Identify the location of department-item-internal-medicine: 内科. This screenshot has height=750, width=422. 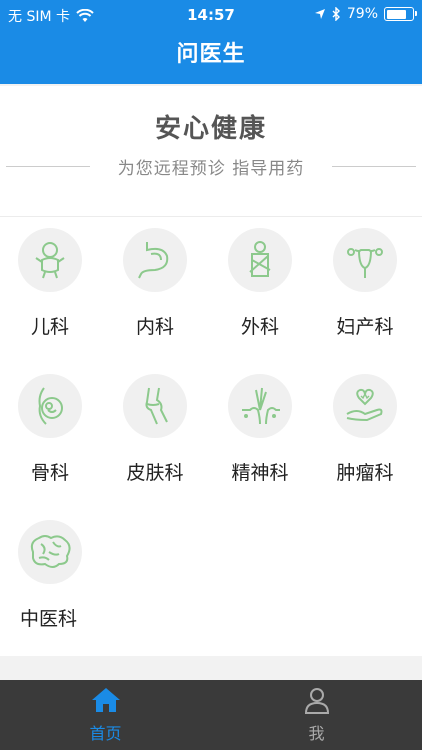
(157, 292).